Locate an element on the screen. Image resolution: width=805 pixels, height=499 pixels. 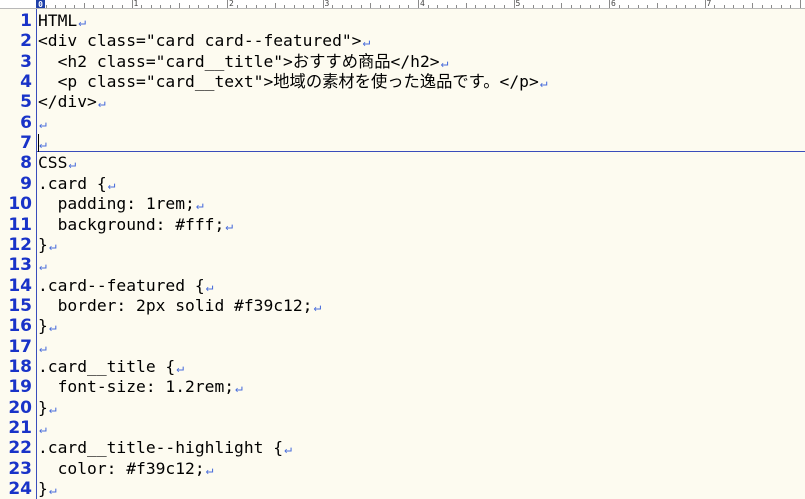
code-line: <h2 class="card__title">おすすめ商品</h2>↵ is located at coordinates (243, 62).